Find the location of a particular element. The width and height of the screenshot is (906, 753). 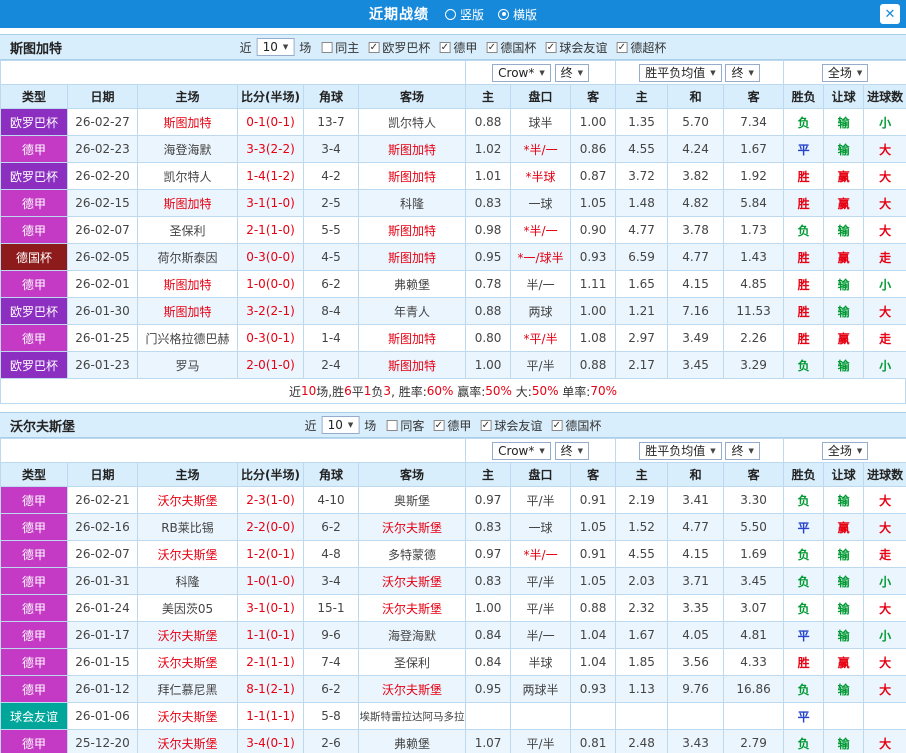

filter-label: 球会友谊 is located at coordinates (518, 425).